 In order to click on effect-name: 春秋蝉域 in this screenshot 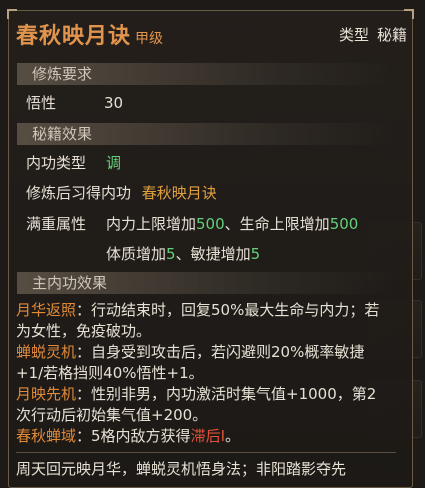, I will do `click(46, 436)`.